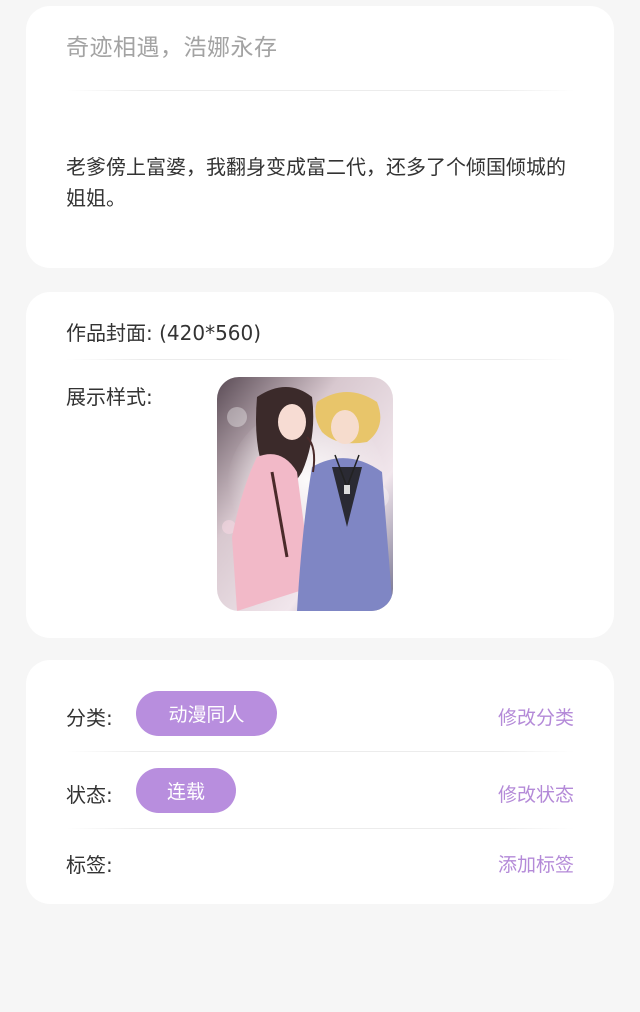 This screenshot has height=1012, width=640. What do you see at coordinates (206, 713) in the screenshot?
I see `category-pill: 动漫同人` at bounding box center [206, 713].